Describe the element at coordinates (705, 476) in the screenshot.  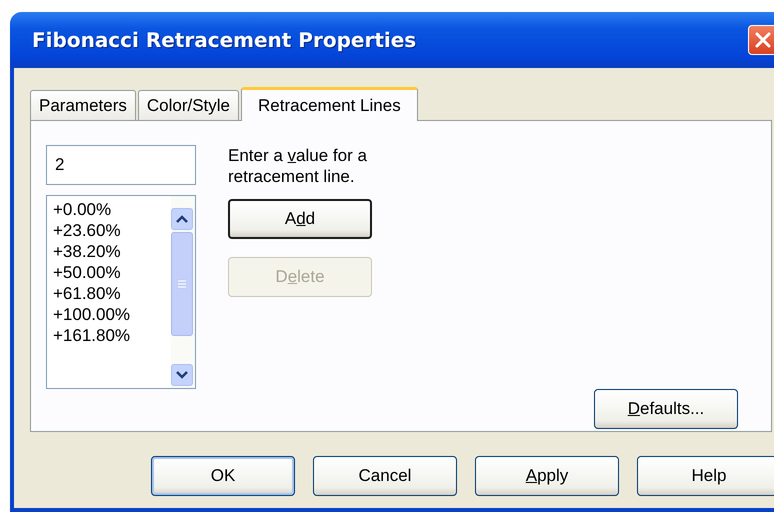
I see `dialog-button: Help` at that location.